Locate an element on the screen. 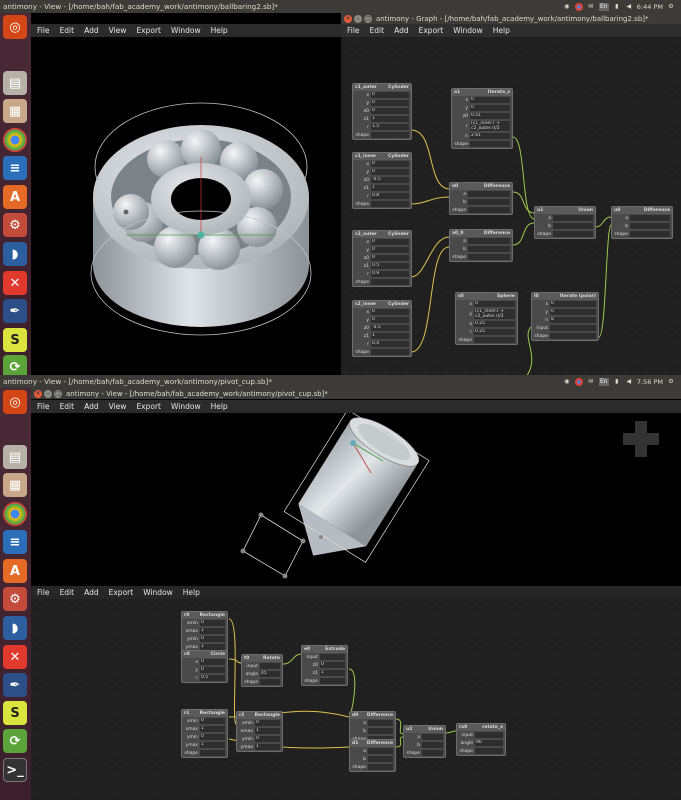  node-value-field: 0.9 is located at coordinates (390, 274).